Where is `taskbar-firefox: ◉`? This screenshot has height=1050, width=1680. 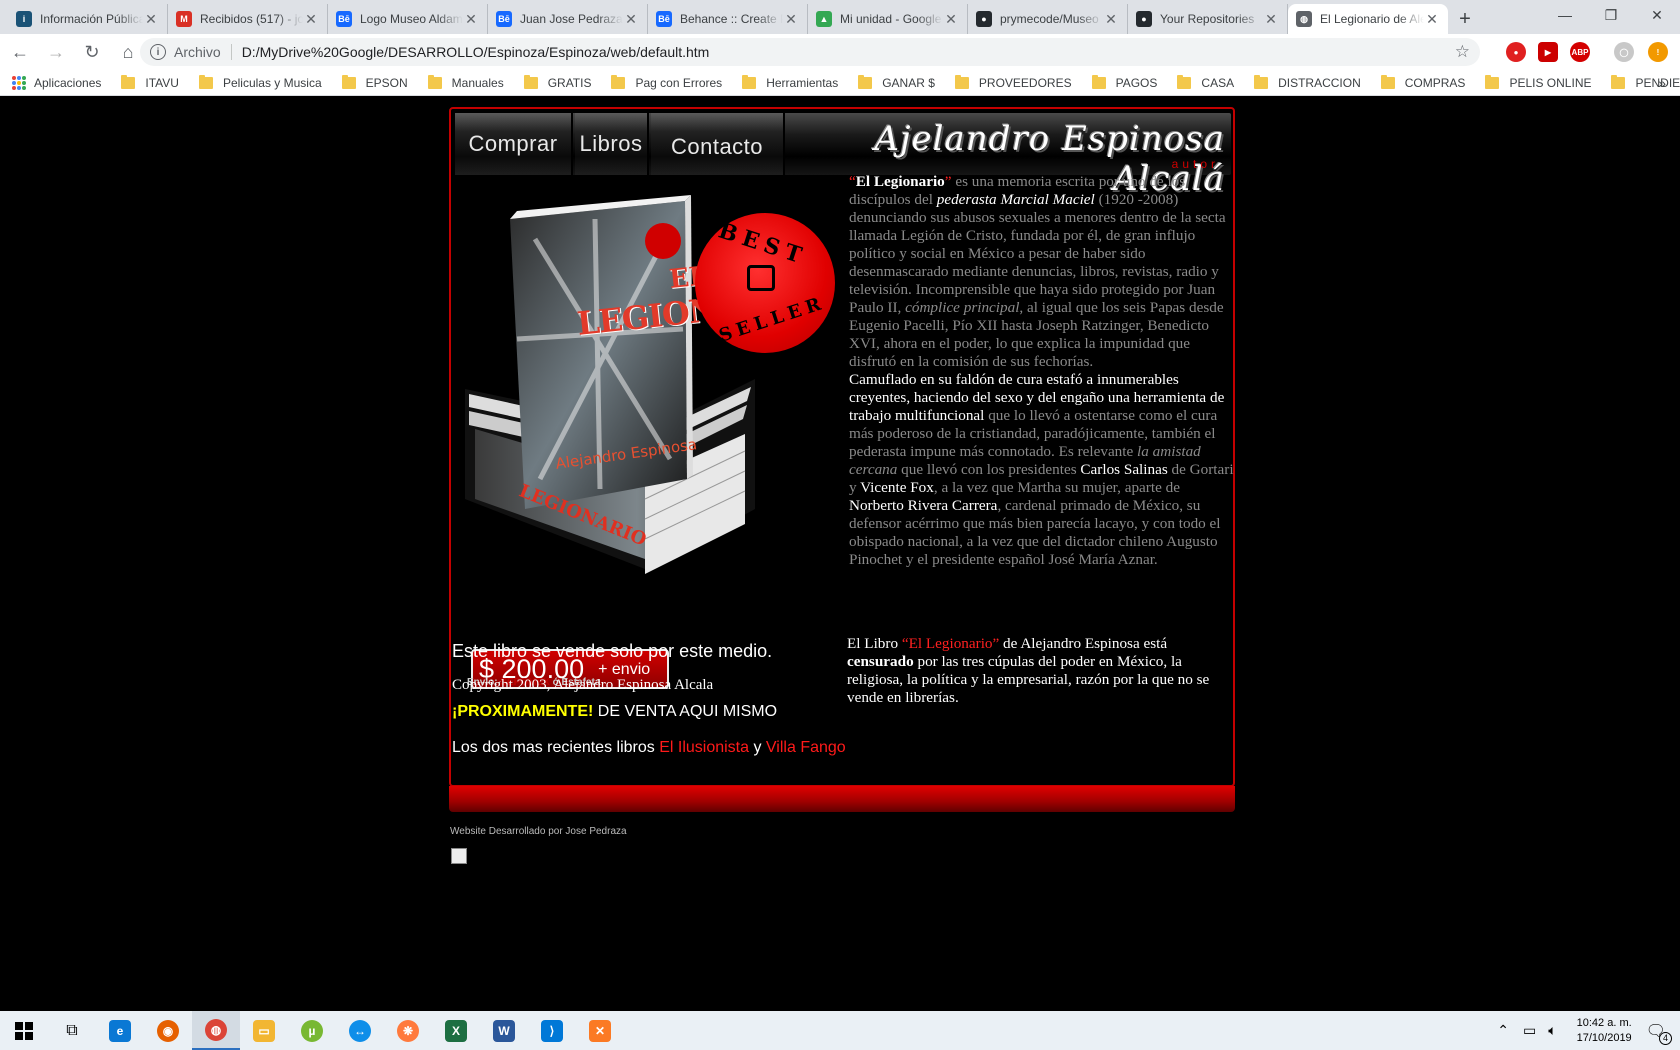
taskbar-firefox: ◉ is located at coordinates (168, 1030).